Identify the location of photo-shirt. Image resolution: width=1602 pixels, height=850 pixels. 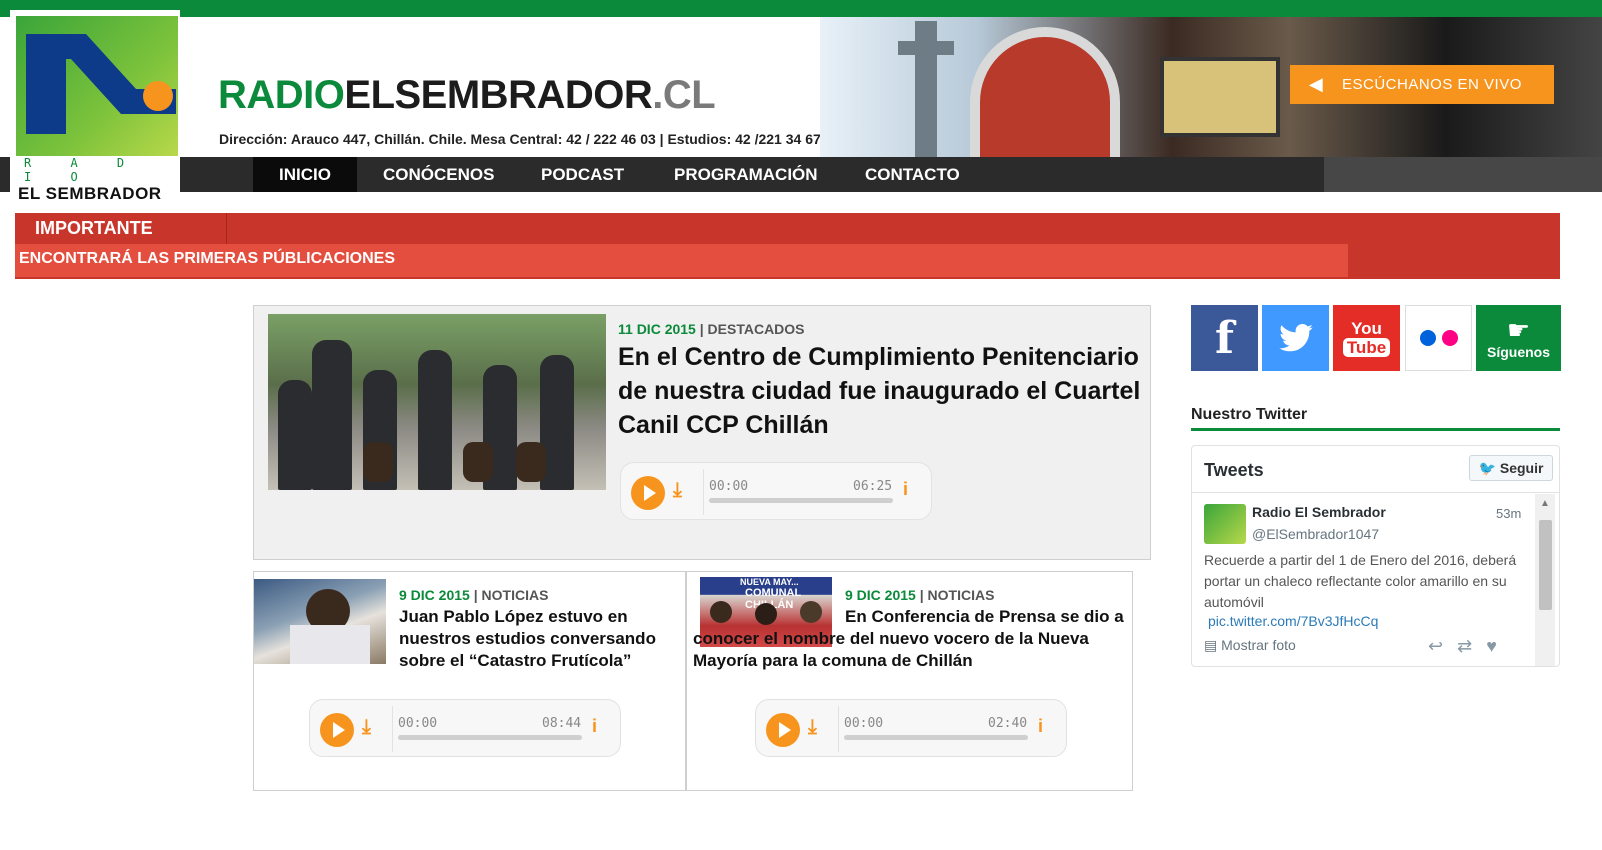
(330, 644).